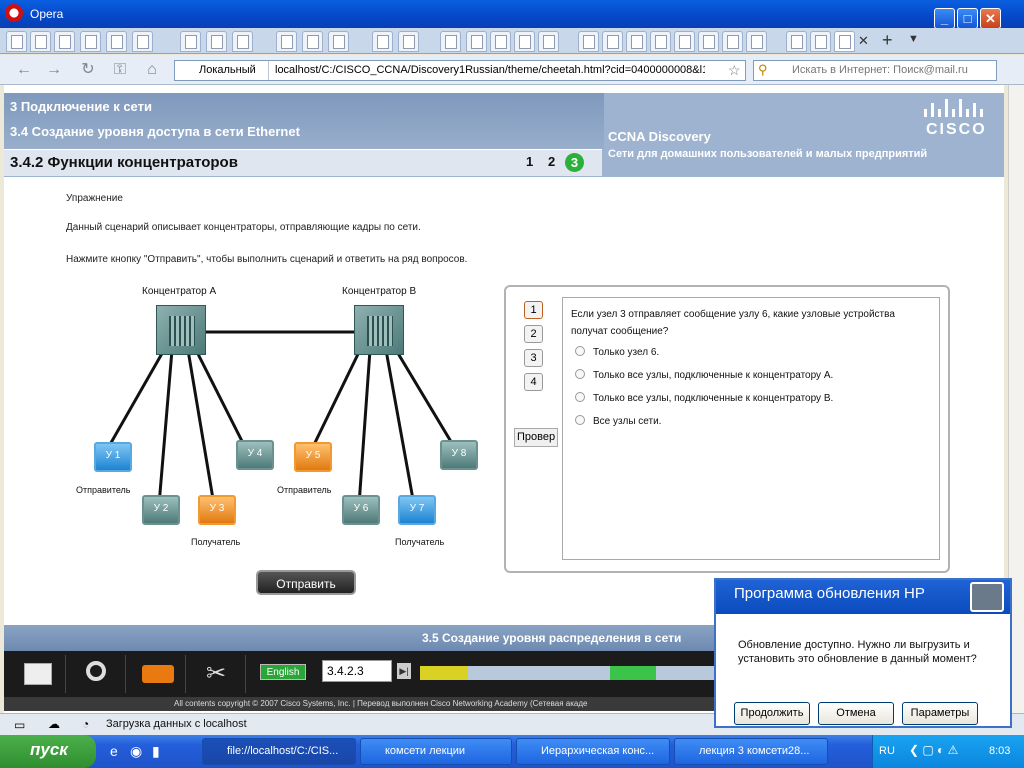 Image resolution: width=1024 pixels, height=768 pixels. Describe the element at coordinates (863, 597) in the screenshot. I see `hp-dialog-header: Программа обновления HP` at that location.